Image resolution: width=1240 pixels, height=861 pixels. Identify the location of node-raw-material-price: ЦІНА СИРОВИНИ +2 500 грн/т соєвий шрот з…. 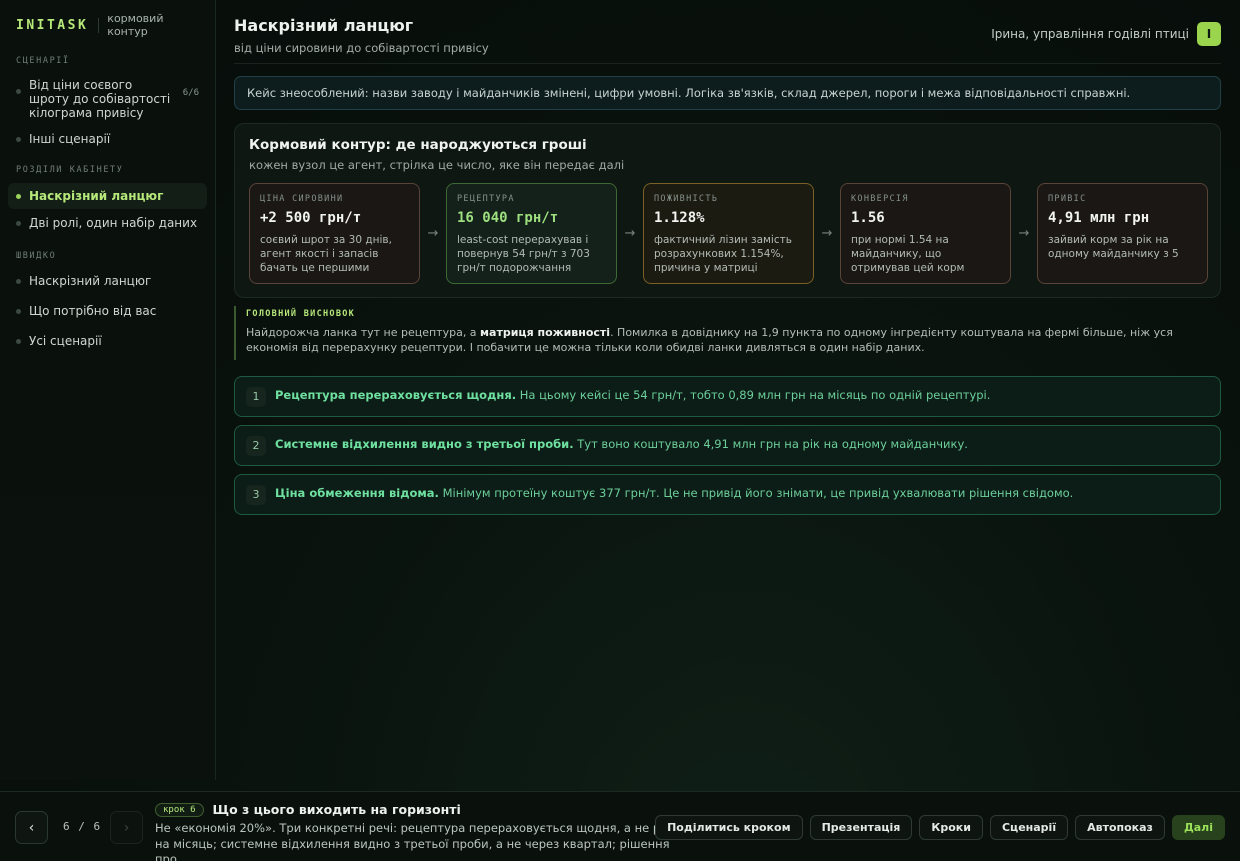
(334, 233).